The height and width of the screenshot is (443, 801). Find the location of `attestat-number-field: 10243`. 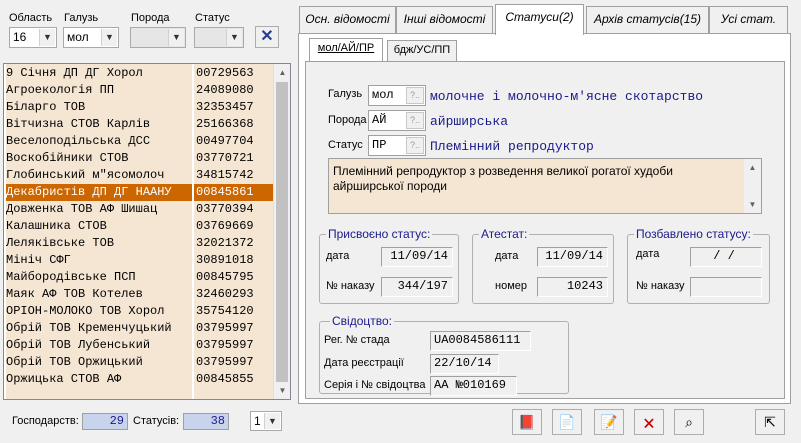

attestat-number-field: 10243 is located at coordinates (572, 287).